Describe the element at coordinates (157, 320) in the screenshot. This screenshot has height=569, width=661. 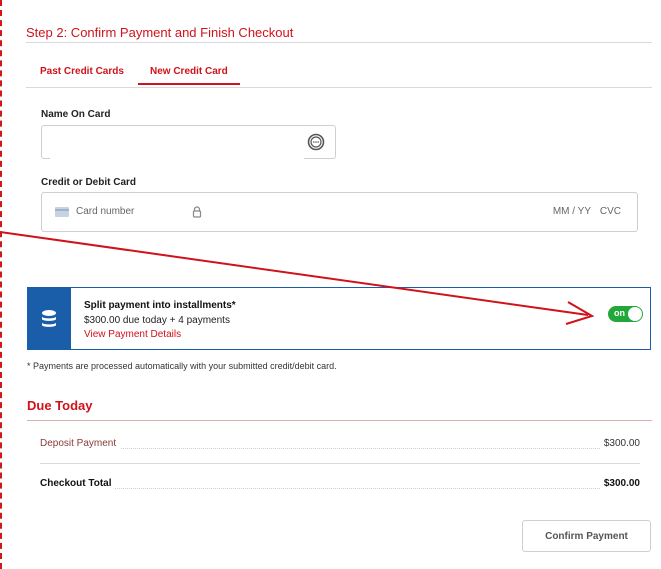
I see `installments-summary: $300.00 due today + 4 payments` at that location.